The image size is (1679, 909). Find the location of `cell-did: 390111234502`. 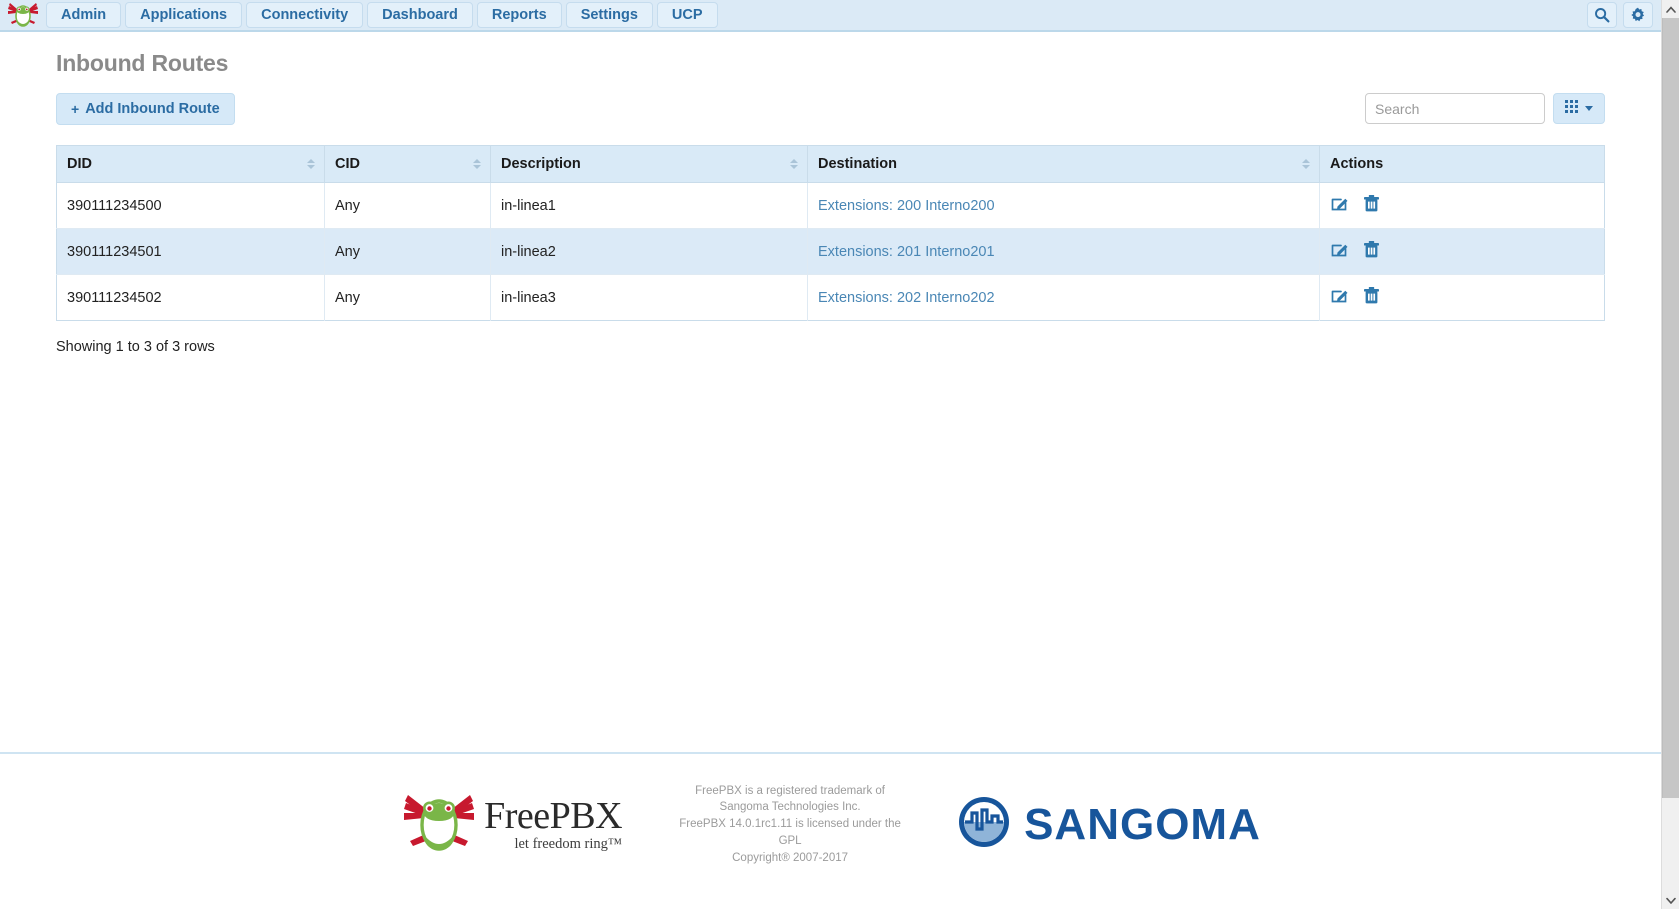

cell-did: 390111234502 is located at coordinates (190, 297).